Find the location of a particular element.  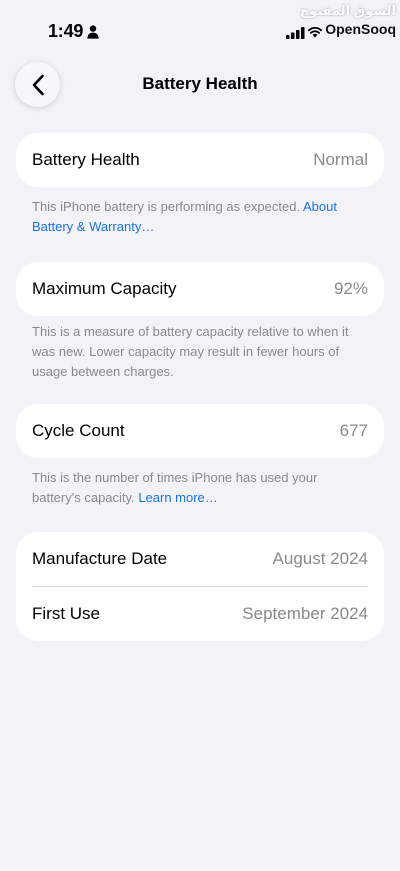

maximum-capacity-row: Maximum Capacity 92% is located at coordinates (200, 289).